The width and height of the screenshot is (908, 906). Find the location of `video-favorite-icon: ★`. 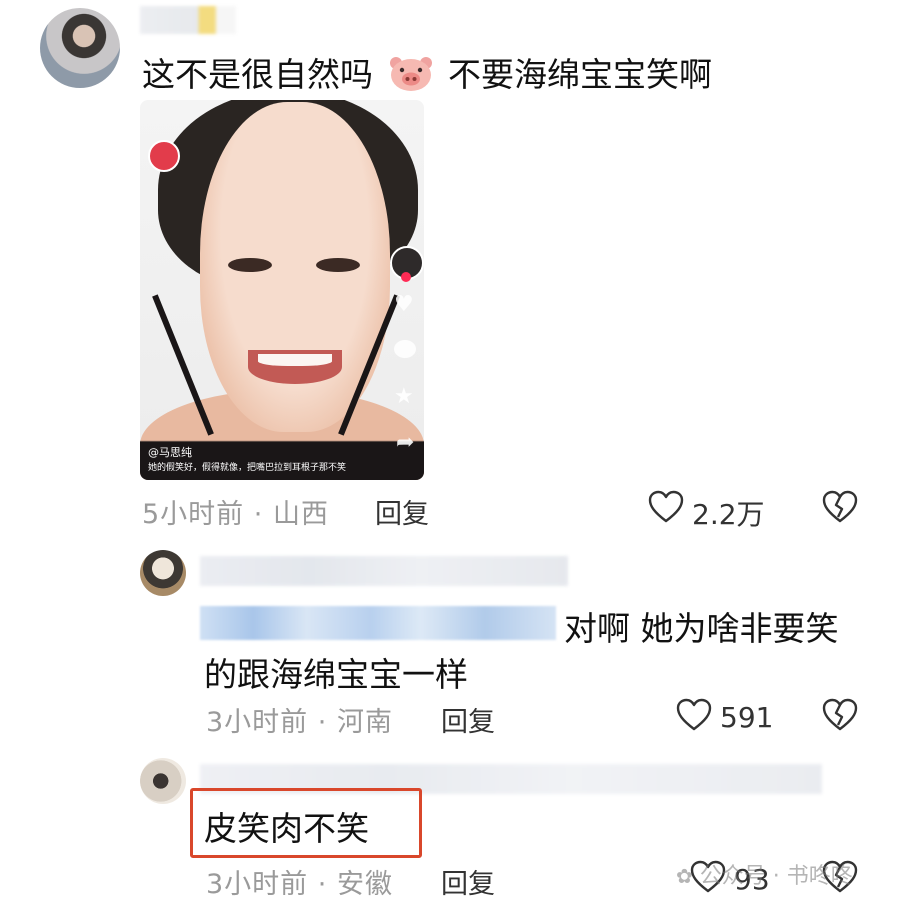

video-favorite-icon: ★ is located at coordinates (404, 396).